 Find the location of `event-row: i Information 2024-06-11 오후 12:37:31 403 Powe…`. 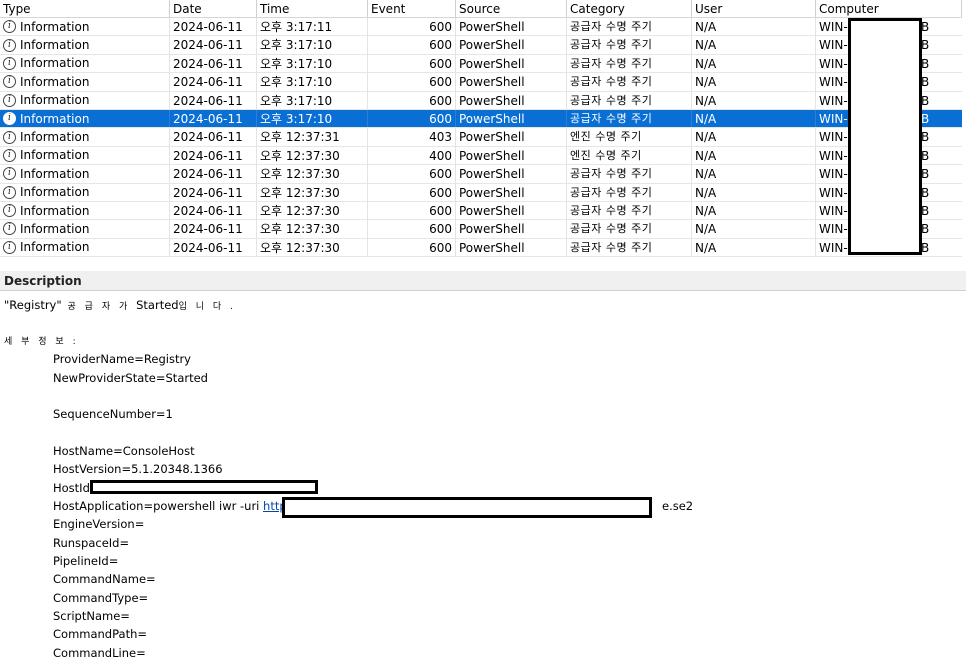

event-row: i Information 2024-06-11 오후 12:37:31 403 Powe… is located at coordinates (481, 137).